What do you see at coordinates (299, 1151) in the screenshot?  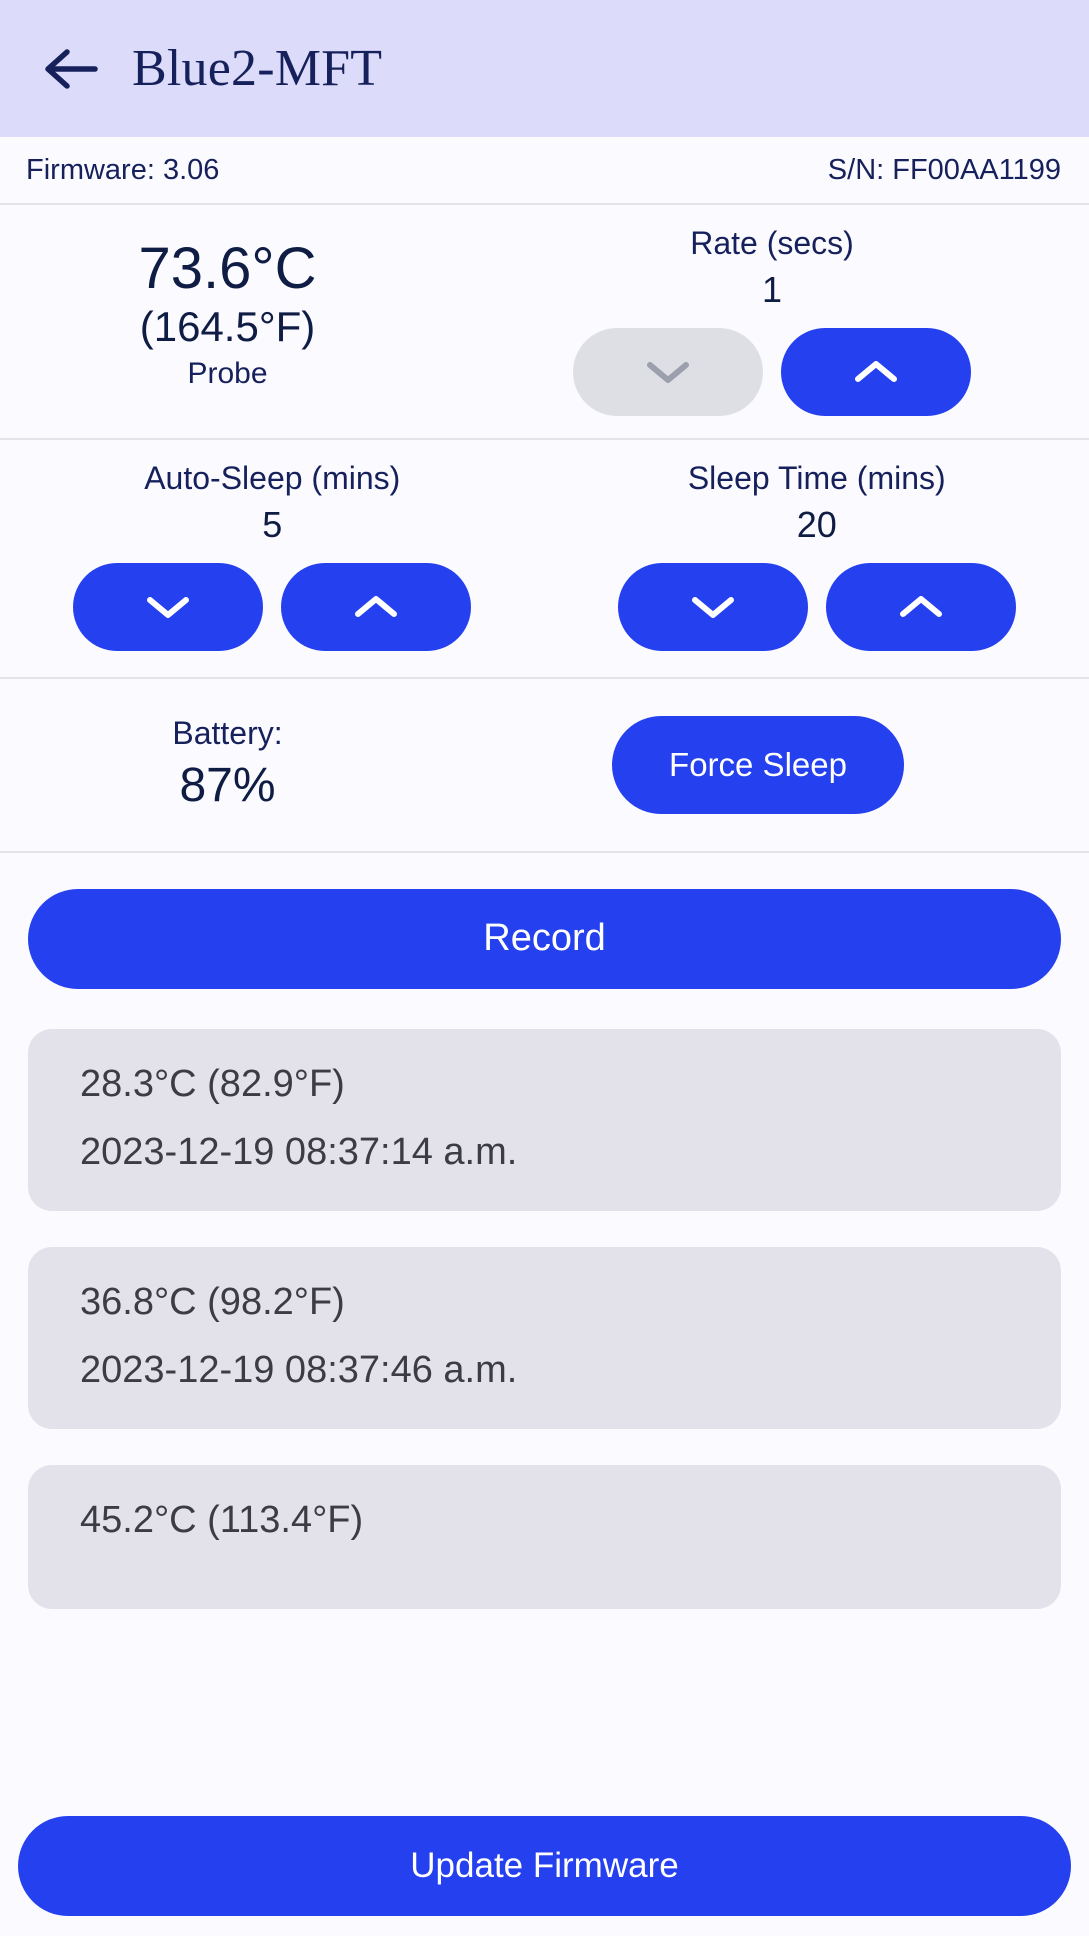 I see `record-timestamp: 2023-12-19 08:37:14 a.m.` at bounding box center [299, 1151].